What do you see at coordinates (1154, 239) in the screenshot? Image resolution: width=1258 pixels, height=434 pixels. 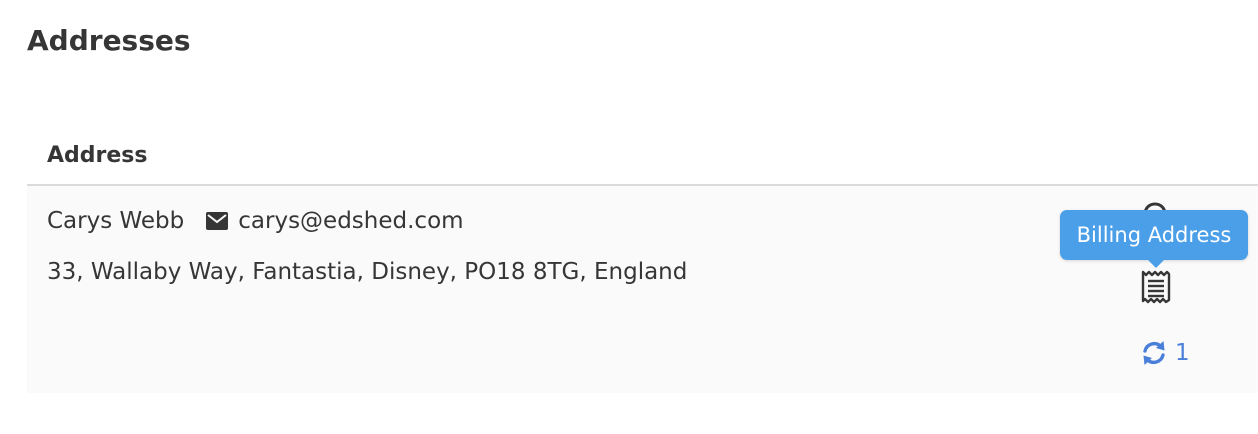 I see `billing-address-tooltip: Billing Address` at bounding box center [1154, 239].